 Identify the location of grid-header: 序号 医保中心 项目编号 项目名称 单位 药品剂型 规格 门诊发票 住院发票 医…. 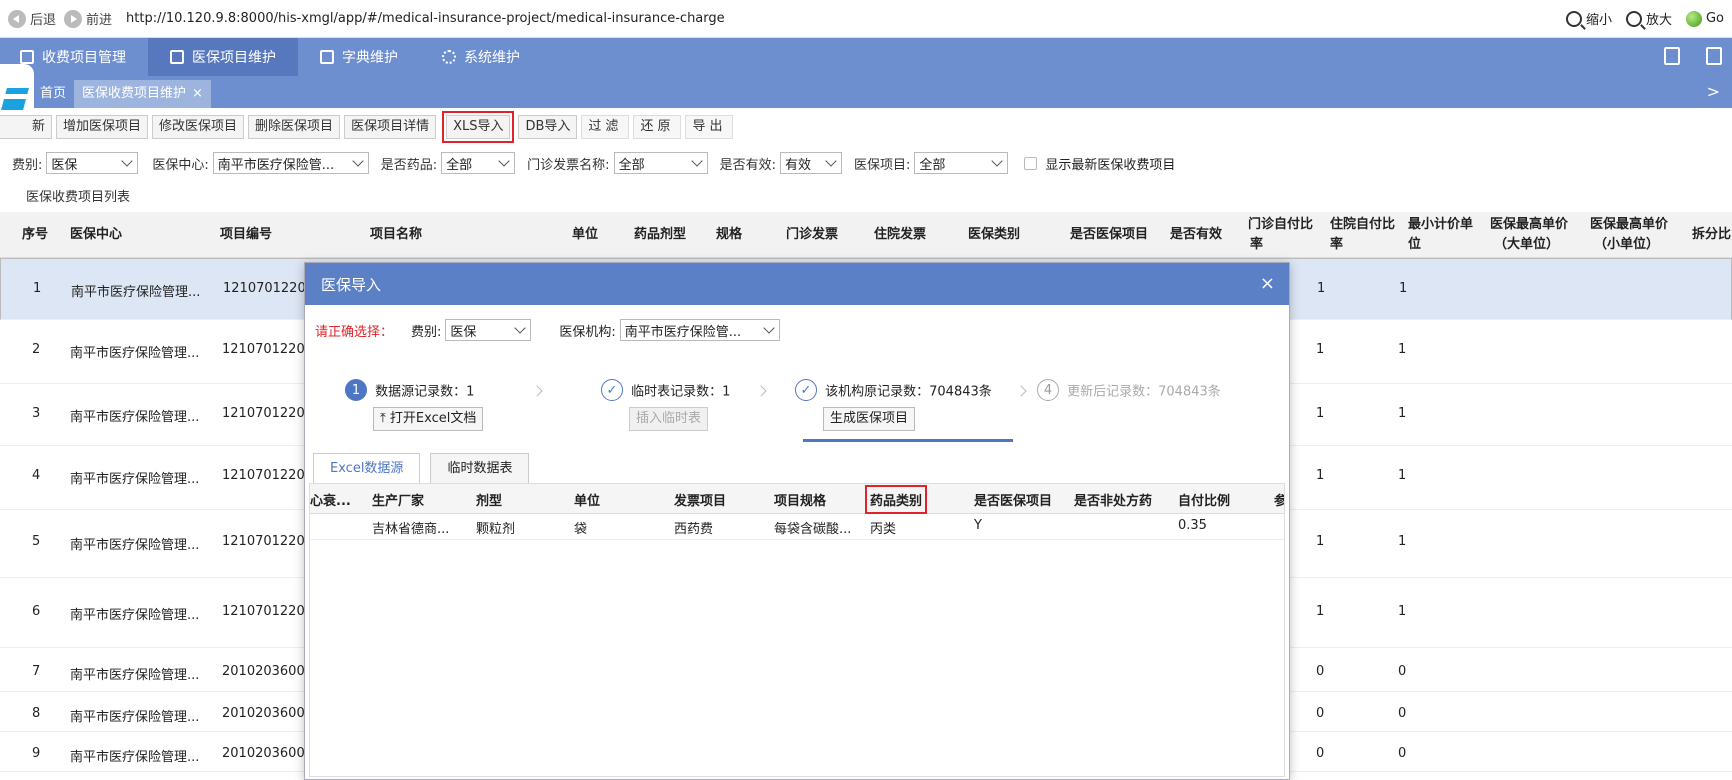
(866, 235).